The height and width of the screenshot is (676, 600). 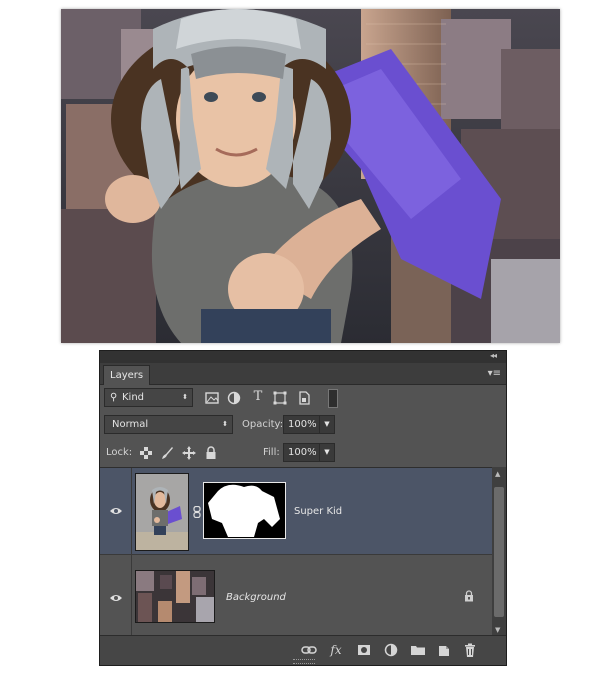 What do you see at coordinates (444, 650) in the screenshot?
I see `new-layer-icon` at bounding box center [444, 650].